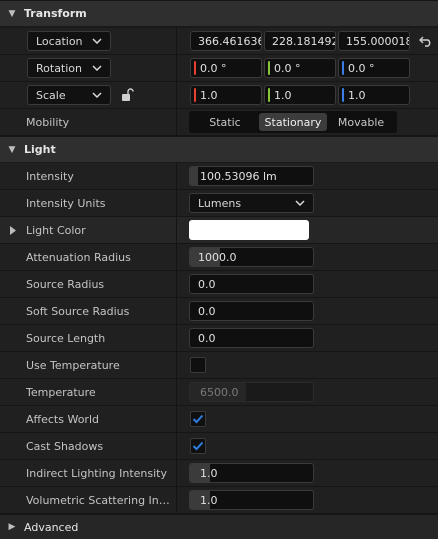 The height and width of the screenshot is (539, 438). I want to click on intensity-units-dropdown: Lumens, so click(251, 203).